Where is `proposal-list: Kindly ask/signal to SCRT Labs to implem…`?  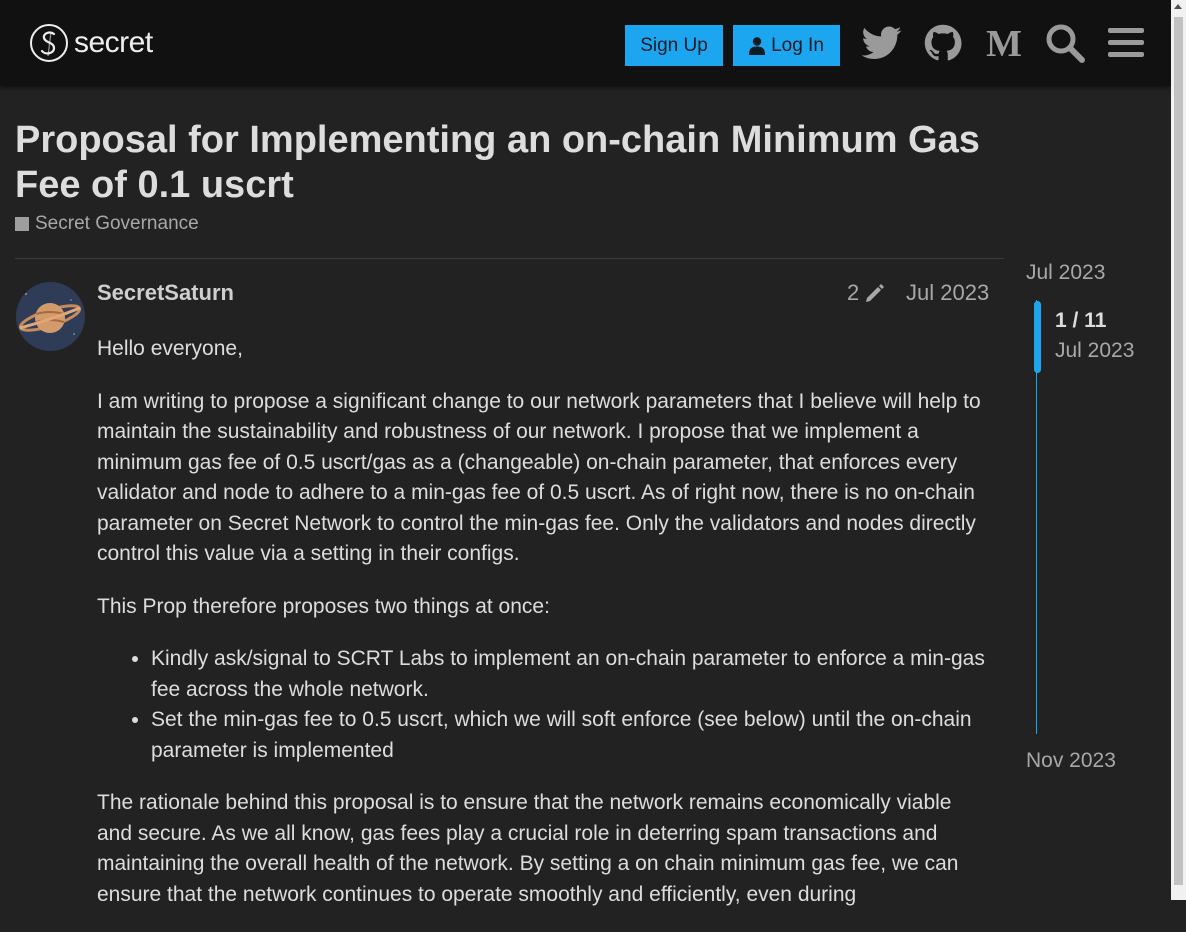 proposal-list: Kindly ask/signal to SCRT Labs to implem… is located at coordinates (544, 705).